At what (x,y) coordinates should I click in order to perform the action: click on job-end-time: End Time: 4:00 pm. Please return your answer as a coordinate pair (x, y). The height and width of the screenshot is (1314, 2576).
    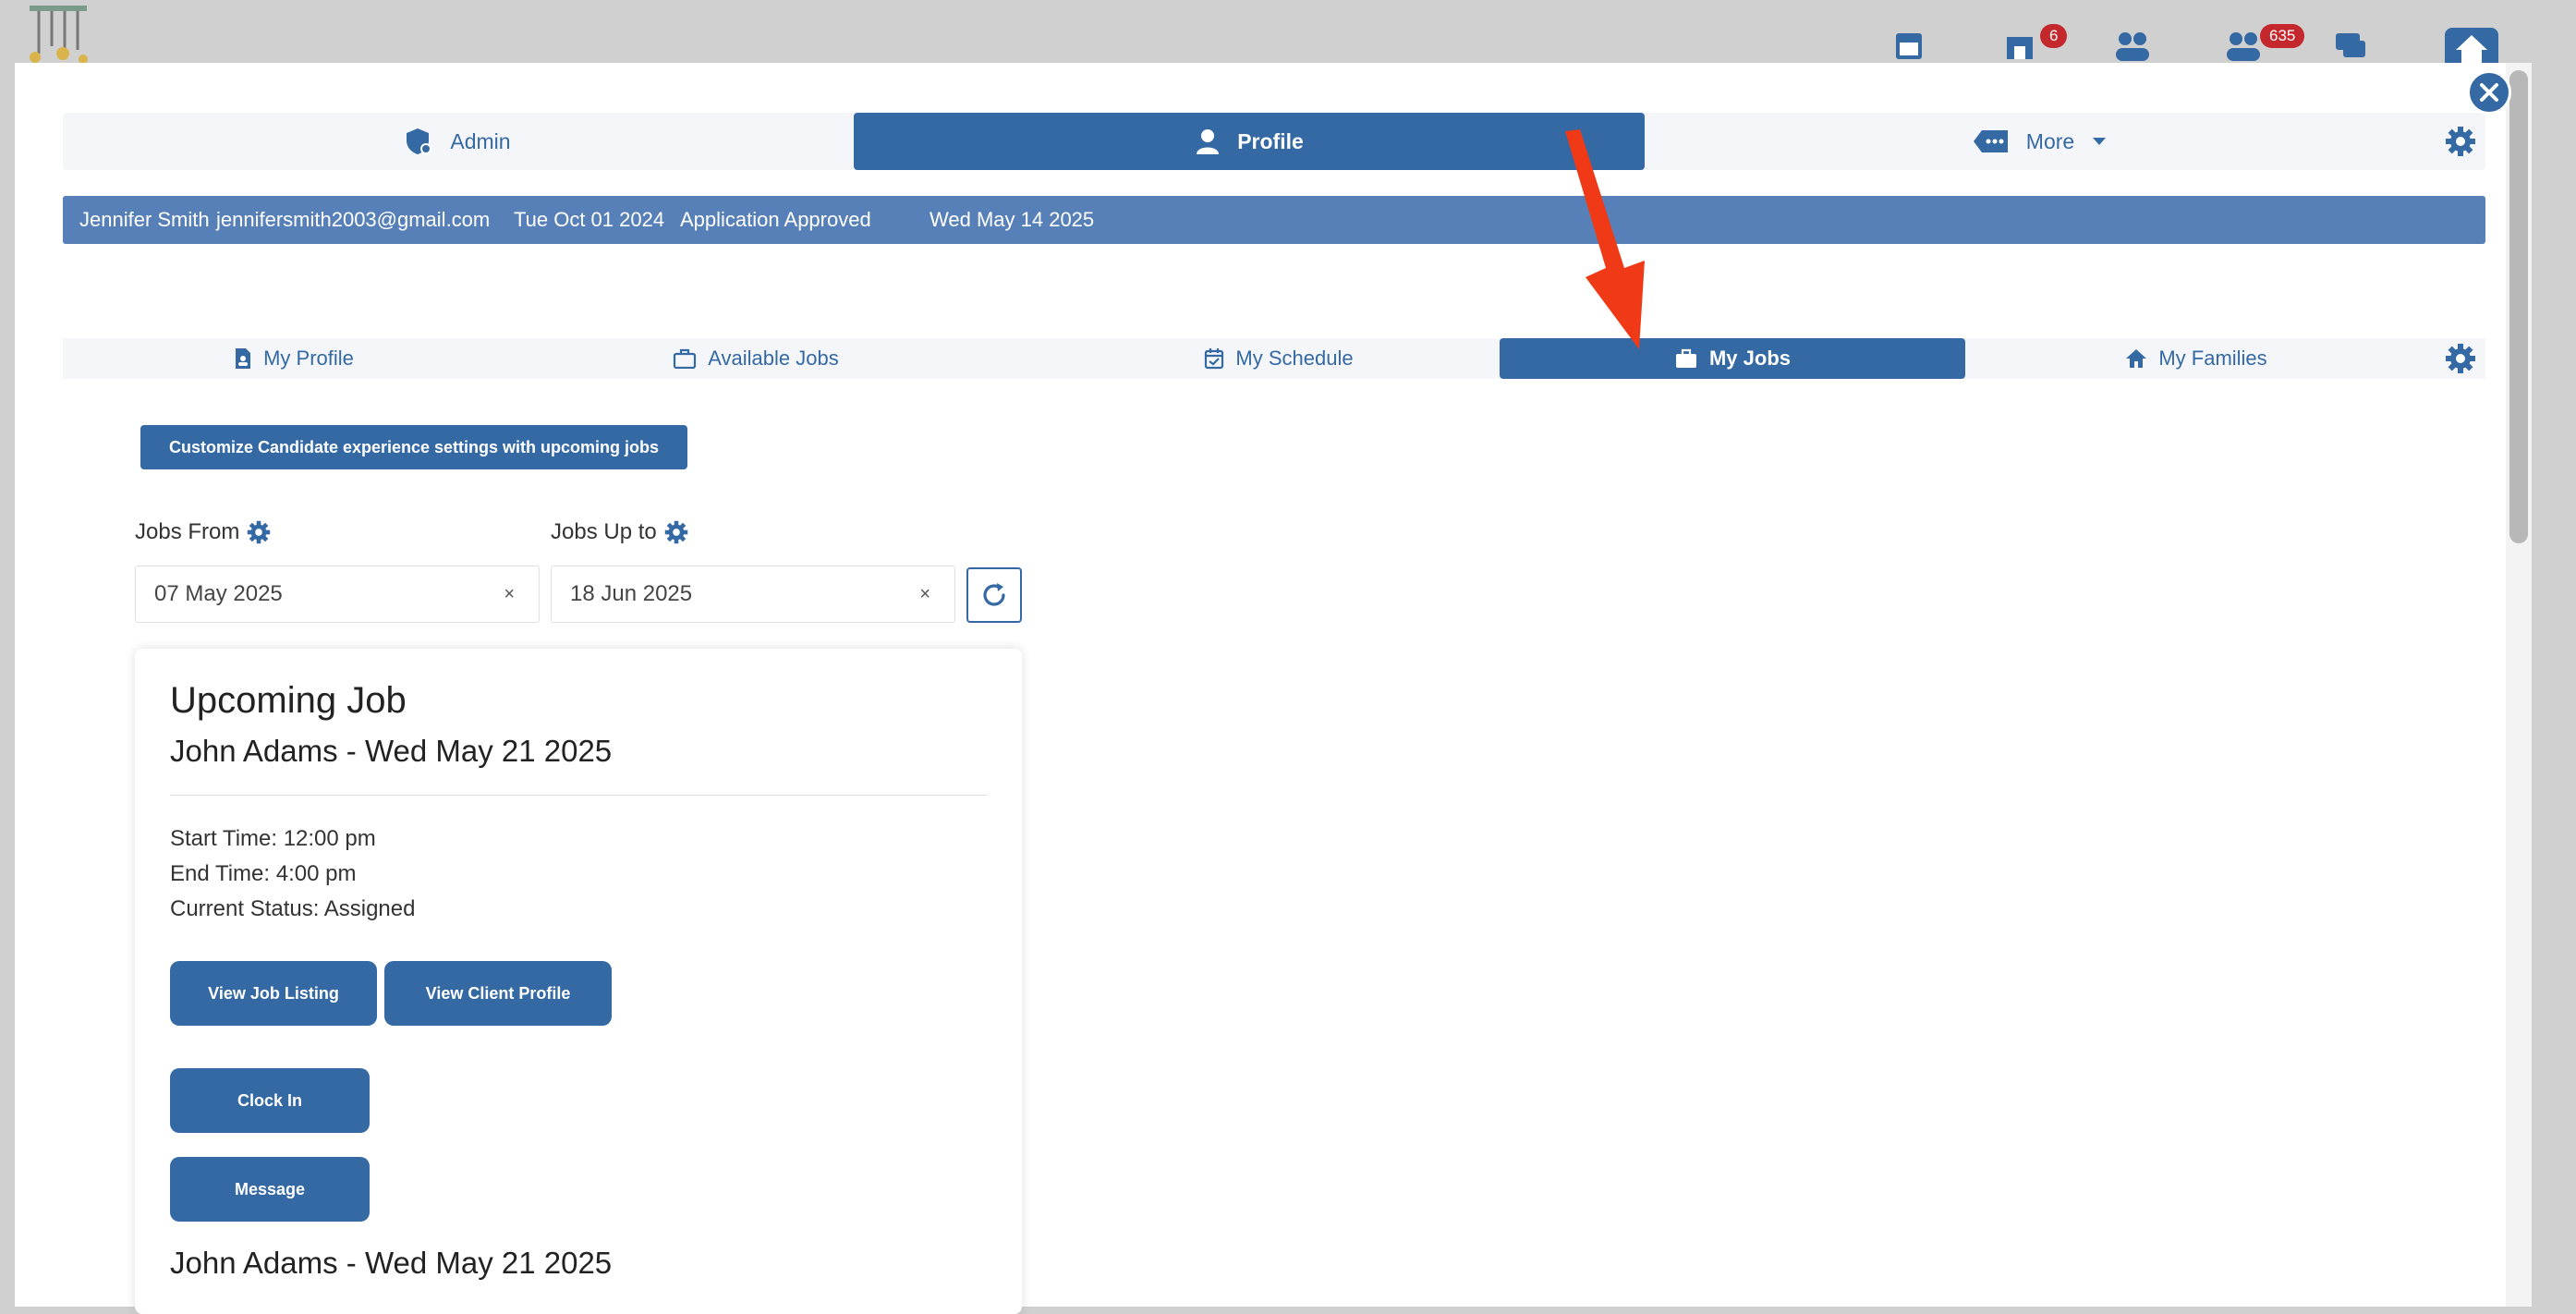
    Looking at the image, I should click on (263, 874).